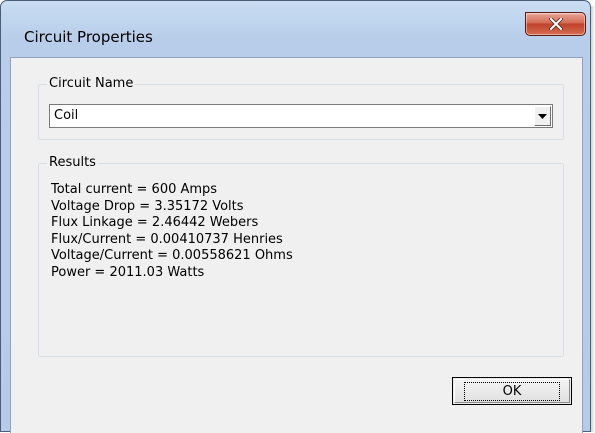 The image size is (595, 433). I want to click on ok-button-face: OK, so click(512, 391).